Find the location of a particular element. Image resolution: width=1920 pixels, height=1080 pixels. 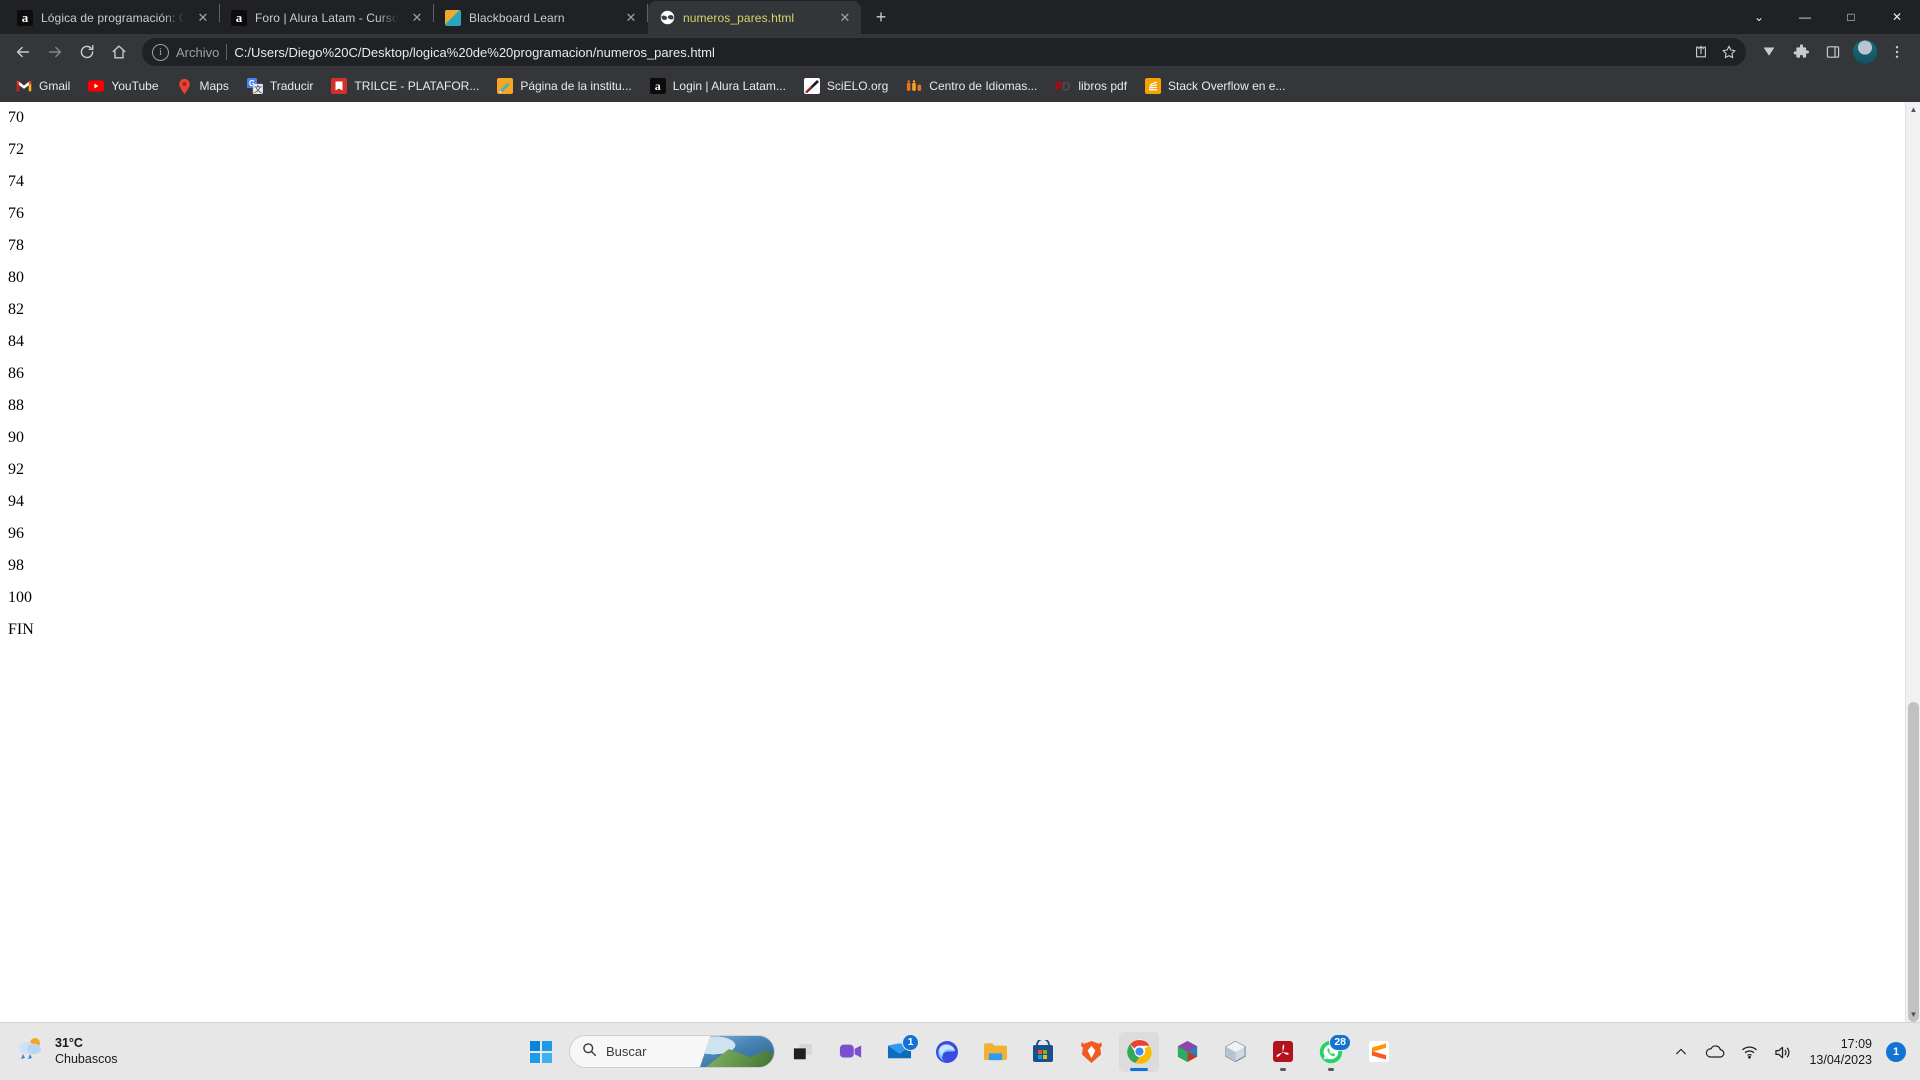

svg-text: D is located at coordinates (1066, 87).